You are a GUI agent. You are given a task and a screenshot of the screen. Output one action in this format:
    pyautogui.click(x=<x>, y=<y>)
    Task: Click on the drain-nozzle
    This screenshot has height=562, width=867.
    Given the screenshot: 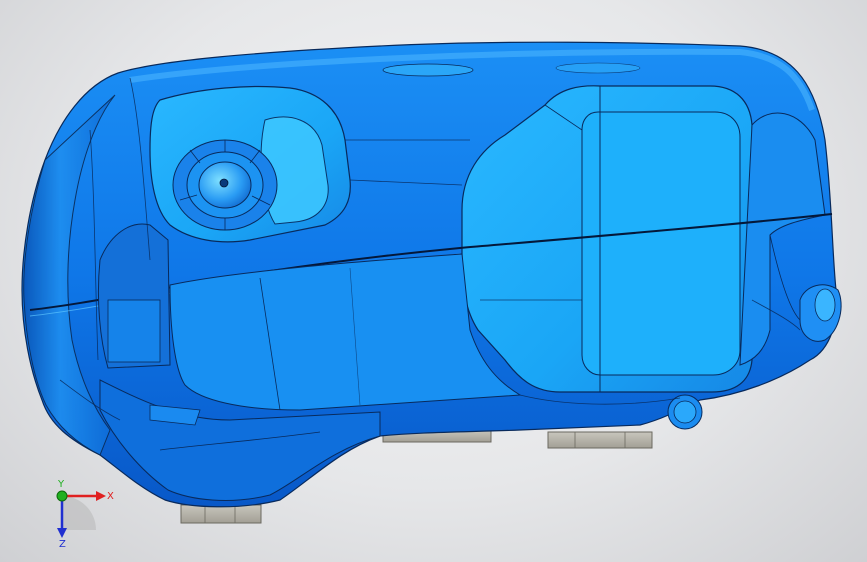 What is the action you would take?
    pyautogui.click(x=685, y=412)
    